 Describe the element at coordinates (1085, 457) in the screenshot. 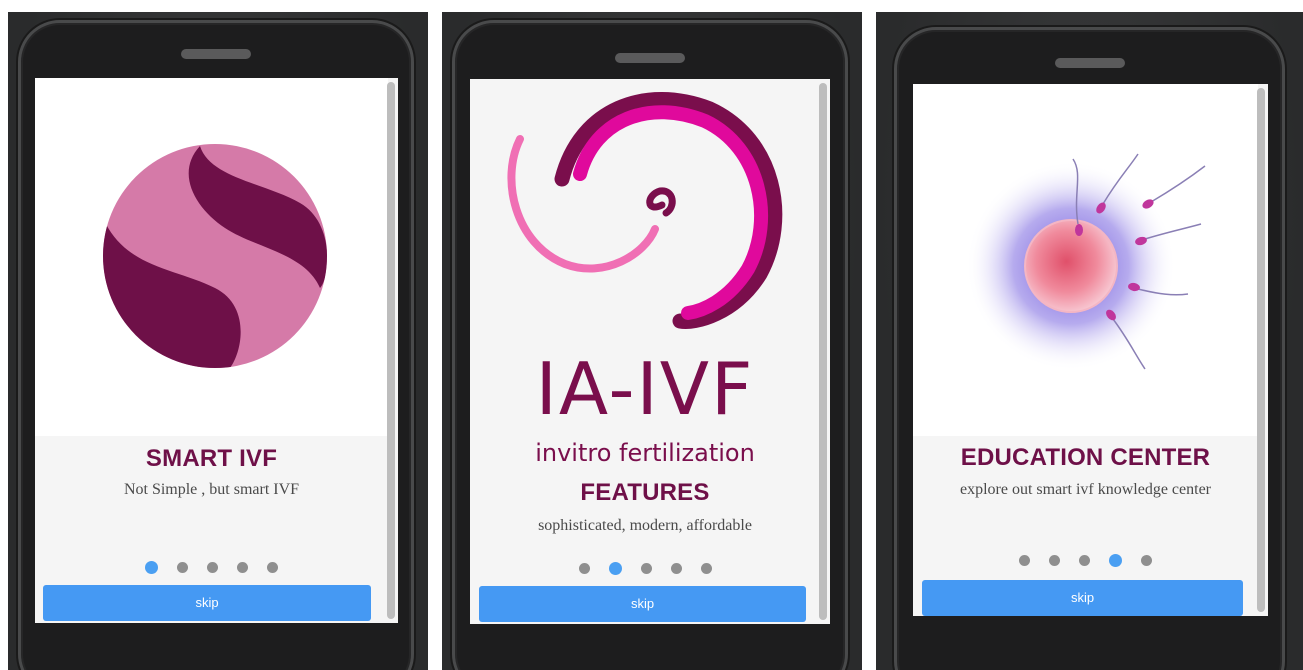

I see `screen-title: EDUCATION CENTER` at that location.